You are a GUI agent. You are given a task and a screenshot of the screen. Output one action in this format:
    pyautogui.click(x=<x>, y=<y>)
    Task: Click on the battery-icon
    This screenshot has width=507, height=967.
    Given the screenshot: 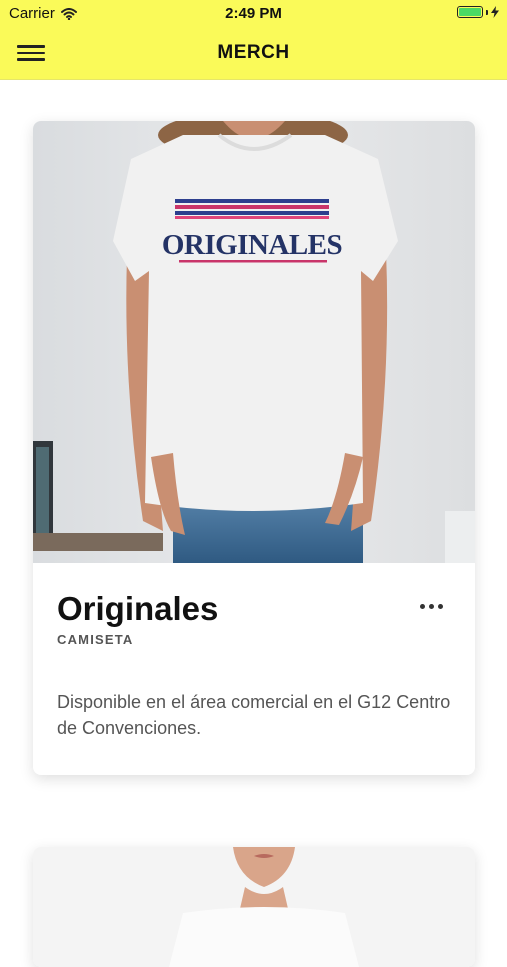 What is the action you would take?
    pyautogui.click(x=470, y=12)
    